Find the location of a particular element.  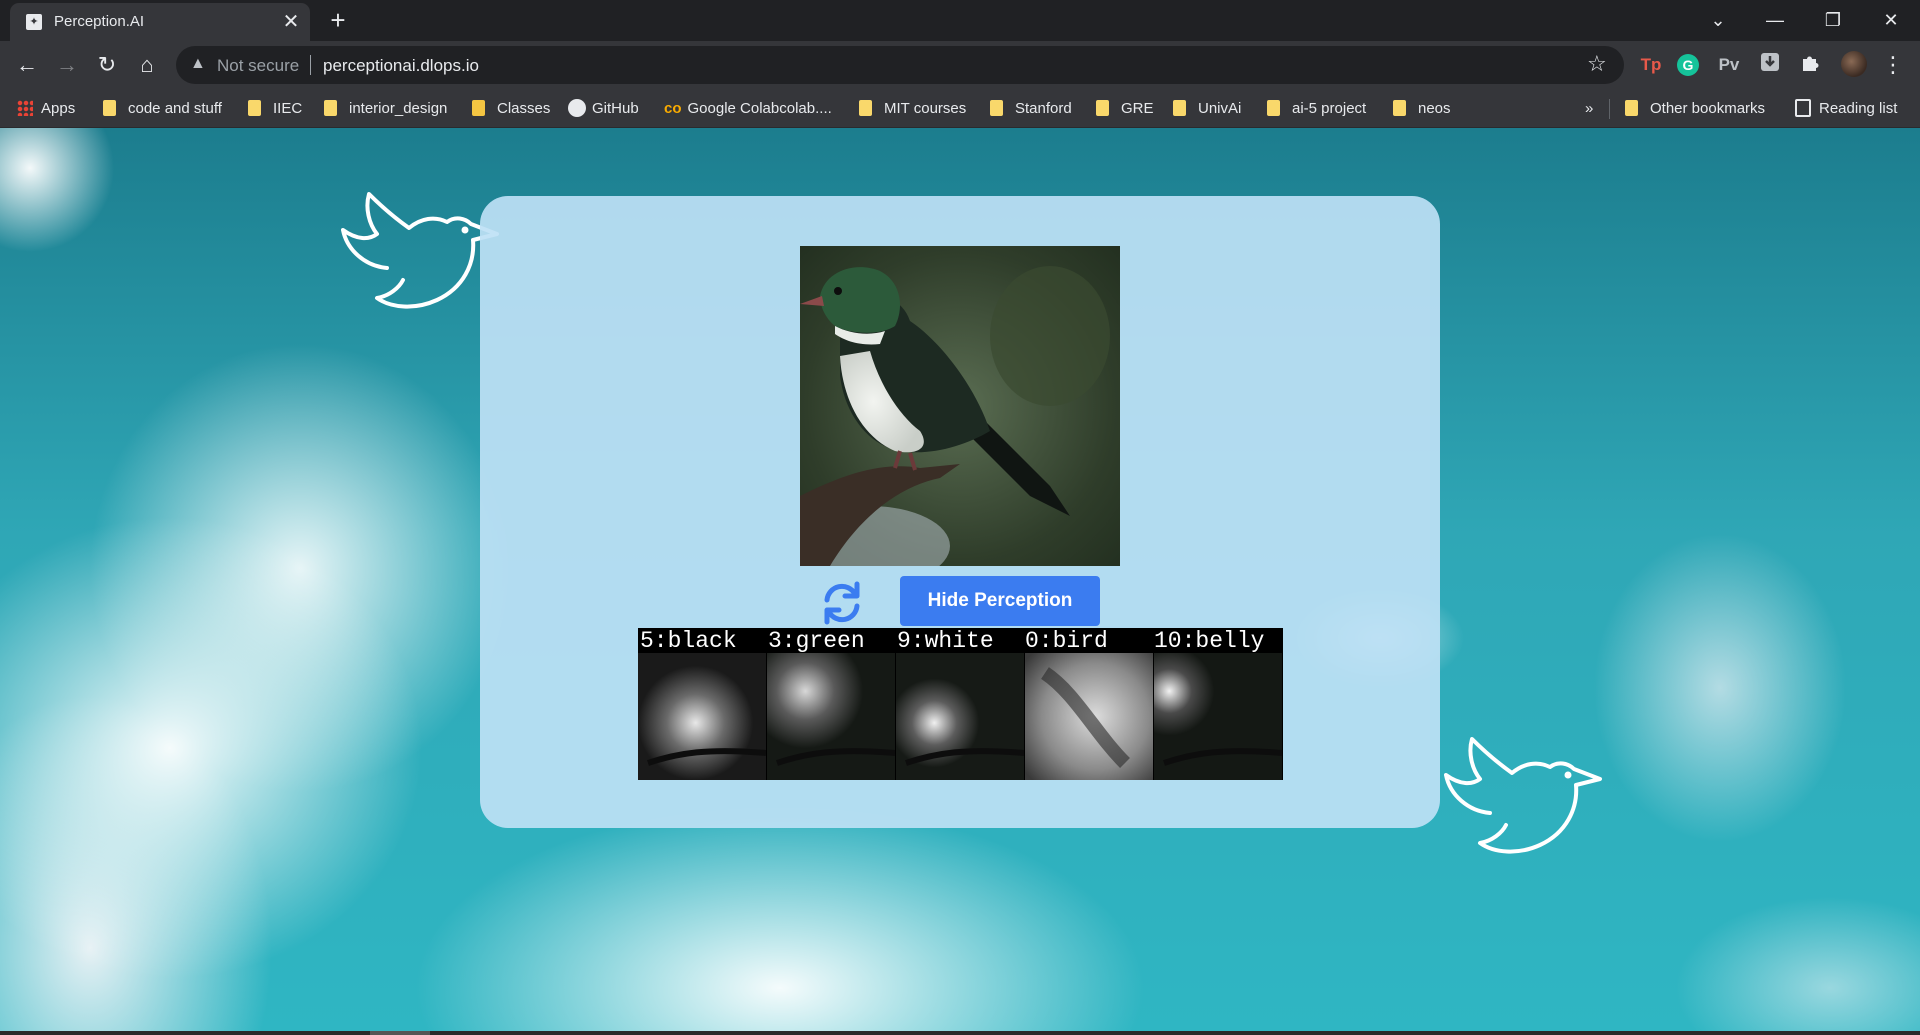

bookmark-folder: MIT courses is located at coordinates (912, 109).